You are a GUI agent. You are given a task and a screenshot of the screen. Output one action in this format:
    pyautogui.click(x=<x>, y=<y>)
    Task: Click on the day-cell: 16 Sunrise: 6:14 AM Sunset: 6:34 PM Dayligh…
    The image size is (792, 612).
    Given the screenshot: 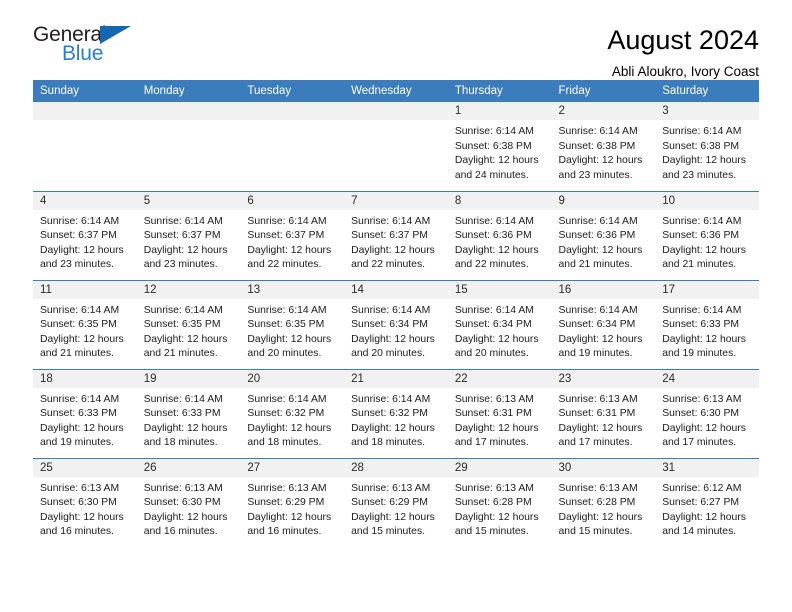 What is the action you would take?
    pyautogui.click(x=603, y=324)
    